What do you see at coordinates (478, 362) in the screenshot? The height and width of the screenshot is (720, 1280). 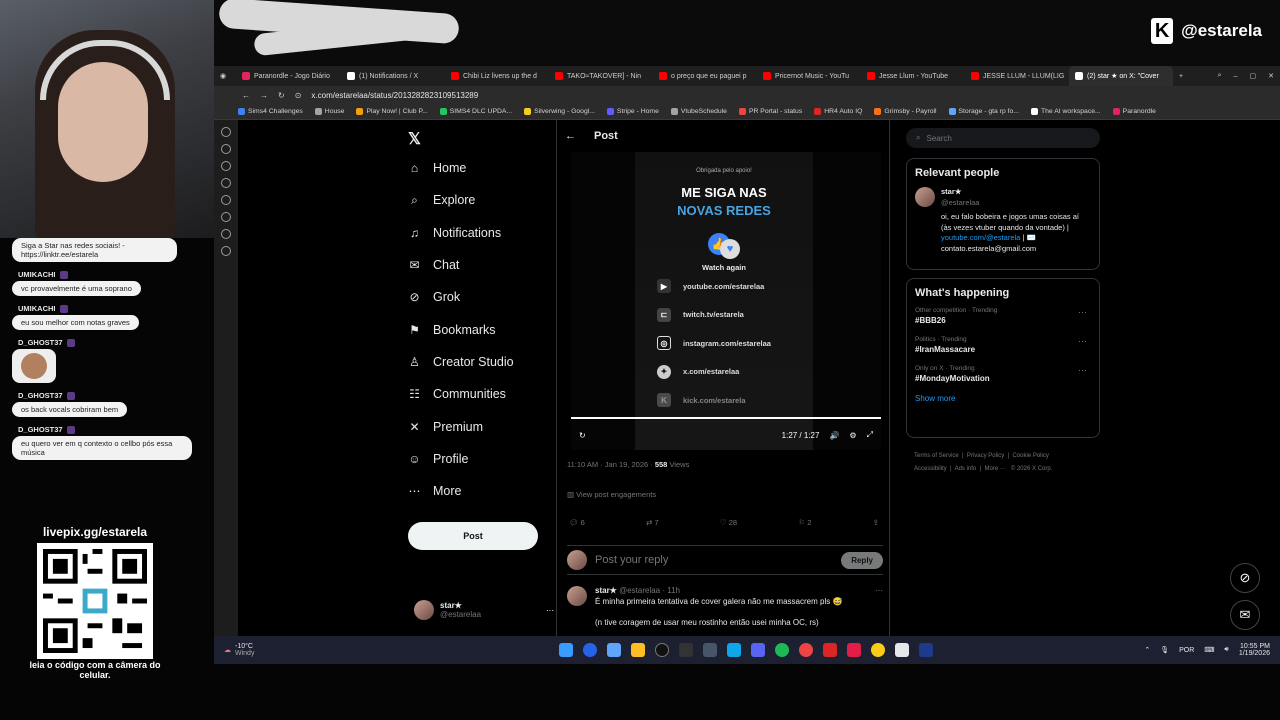 I see `nav-creator-studio: ♙ Creator Studio` at bounding box center [478, 362].